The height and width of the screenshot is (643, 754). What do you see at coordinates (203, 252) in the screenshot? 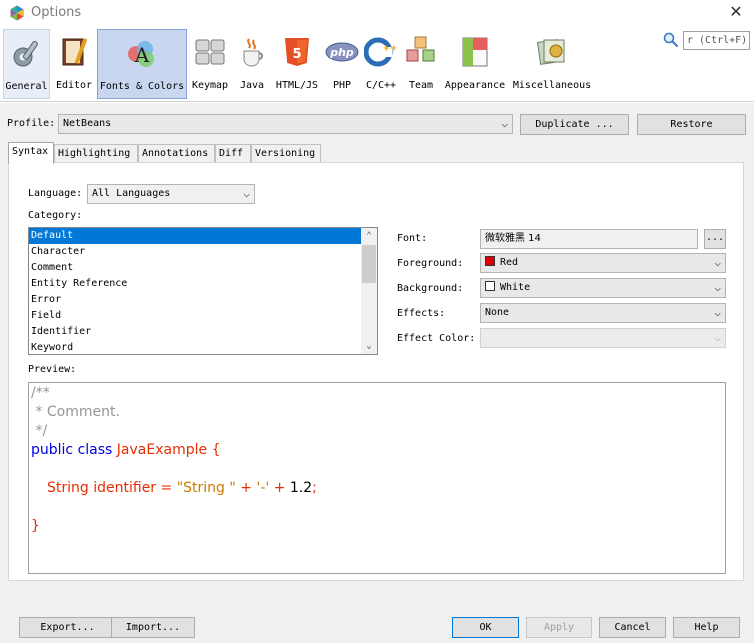
I see `list-item: Character` at bounding box center [203, 252].